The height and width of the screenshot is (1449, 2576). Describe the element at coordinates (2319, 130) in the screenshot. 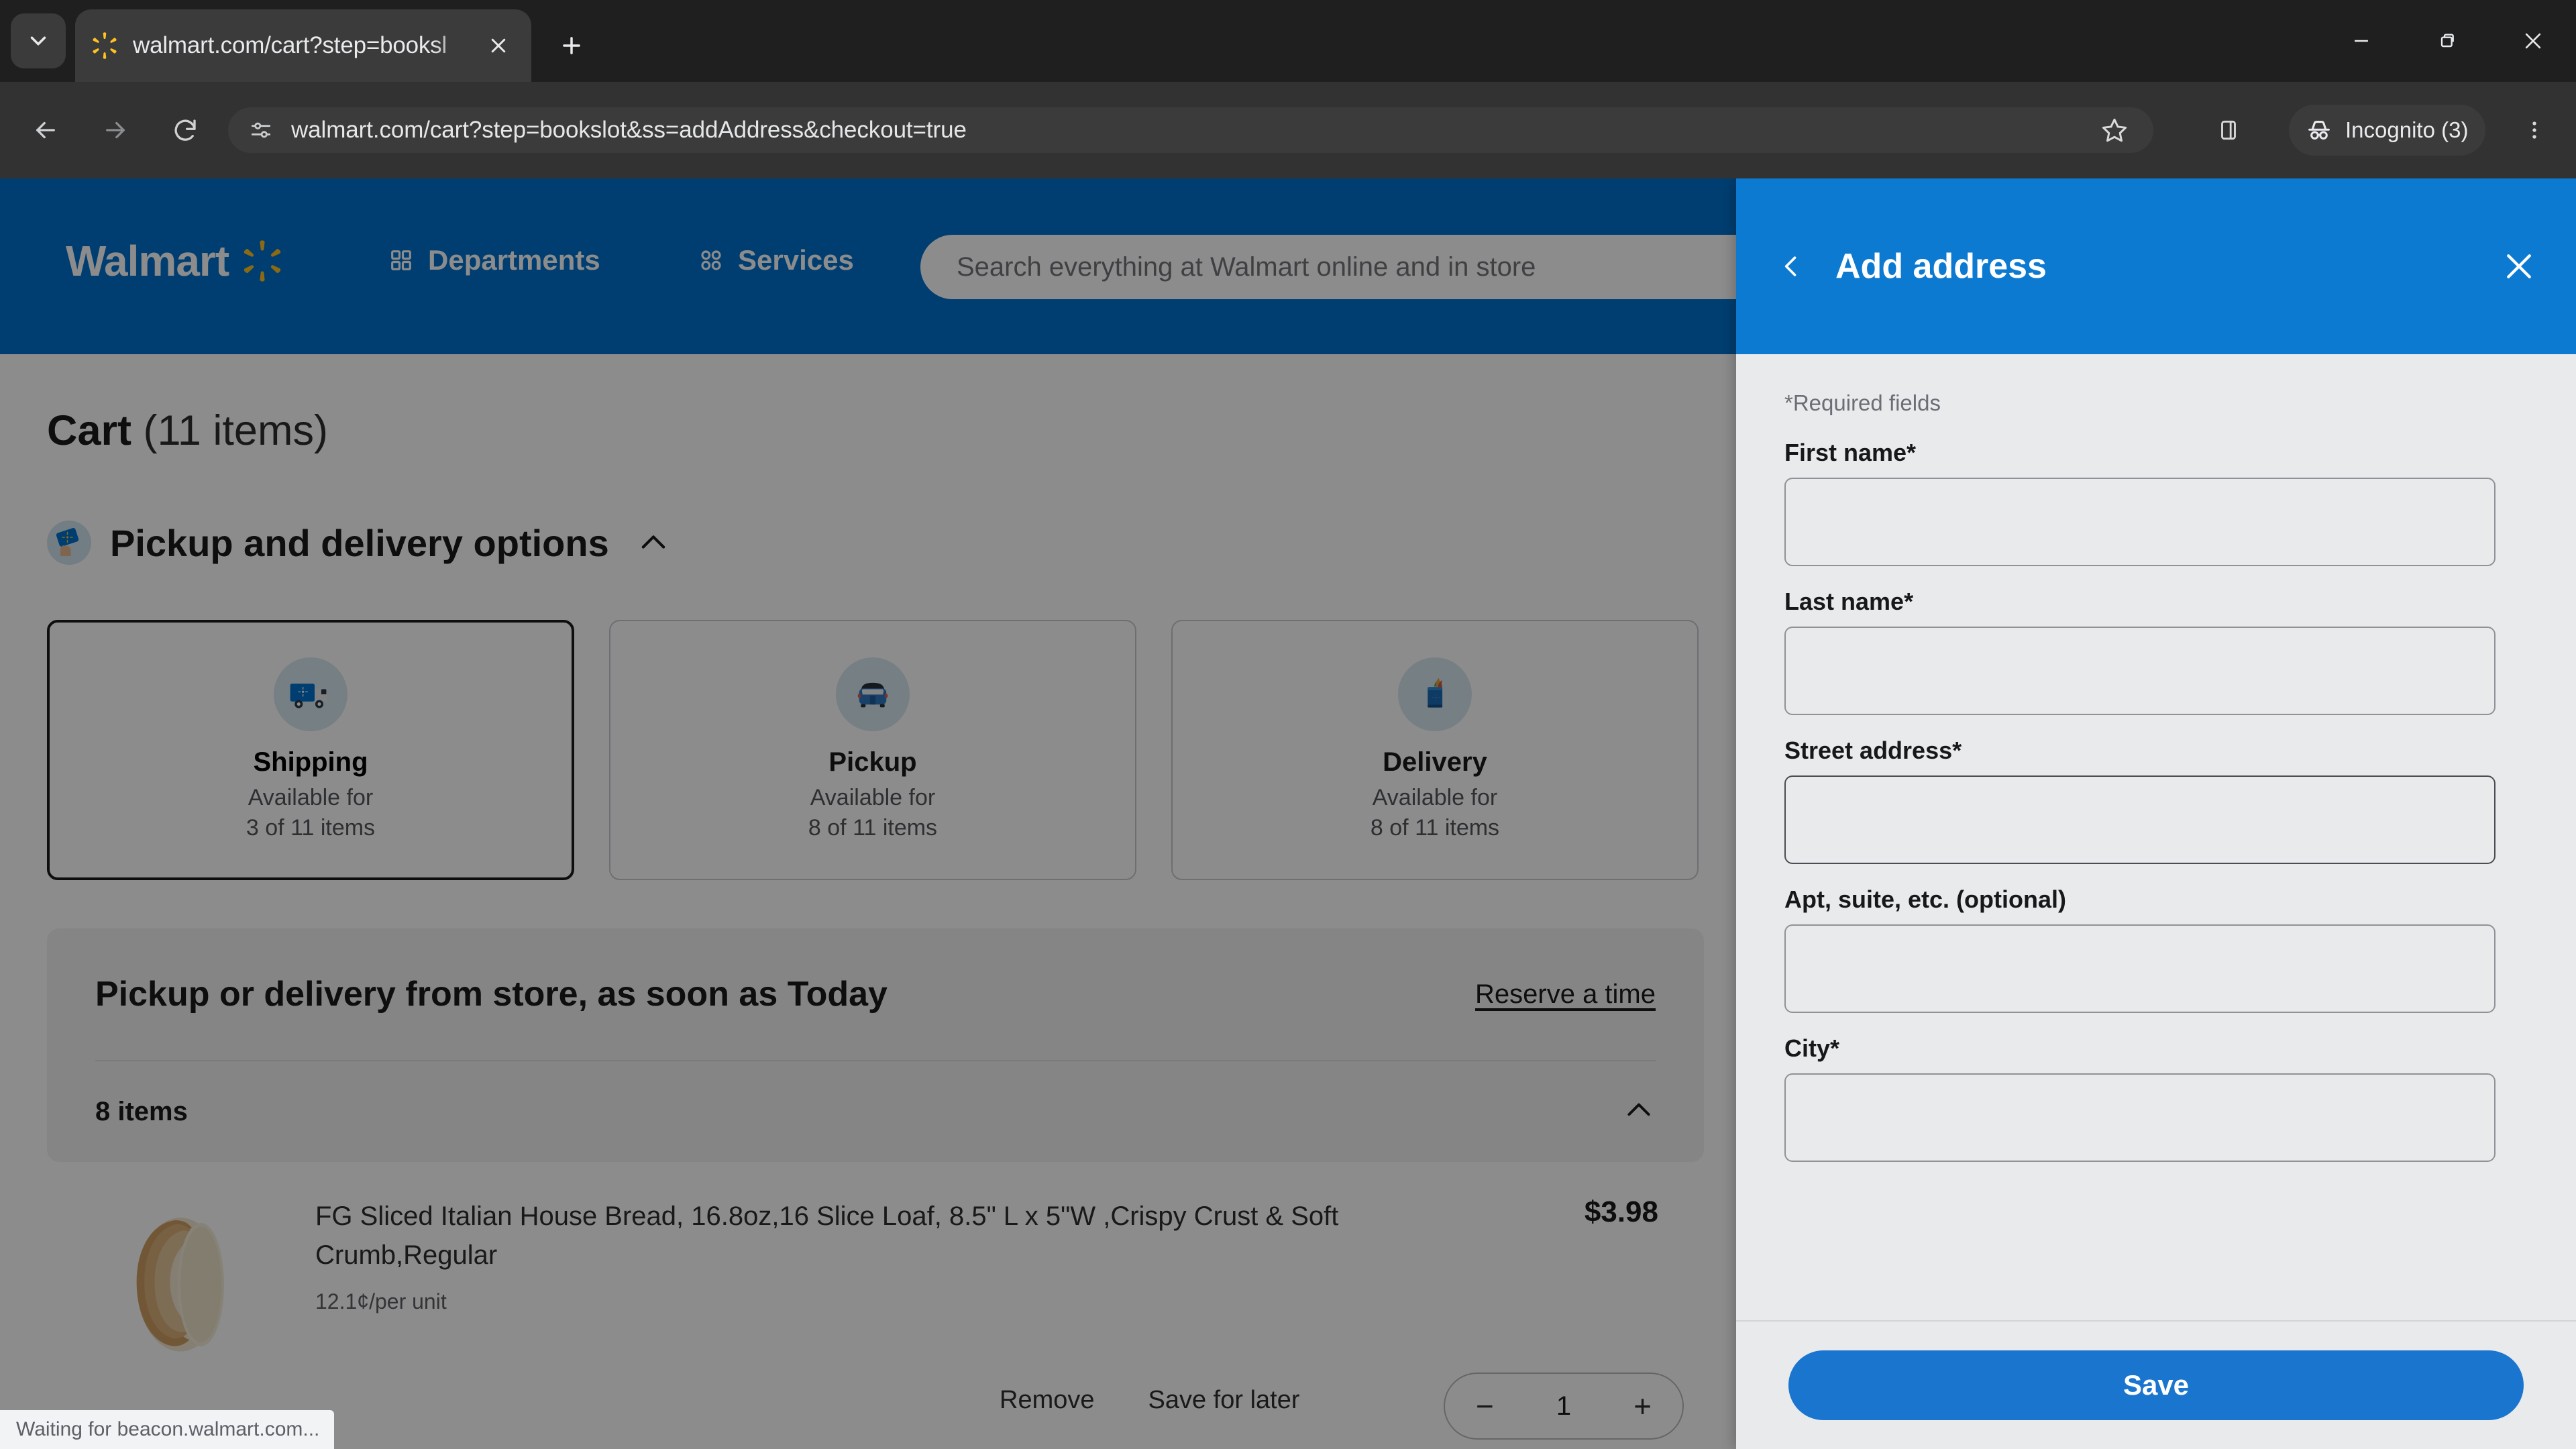

I see `incognito-hat-icon` at that location.